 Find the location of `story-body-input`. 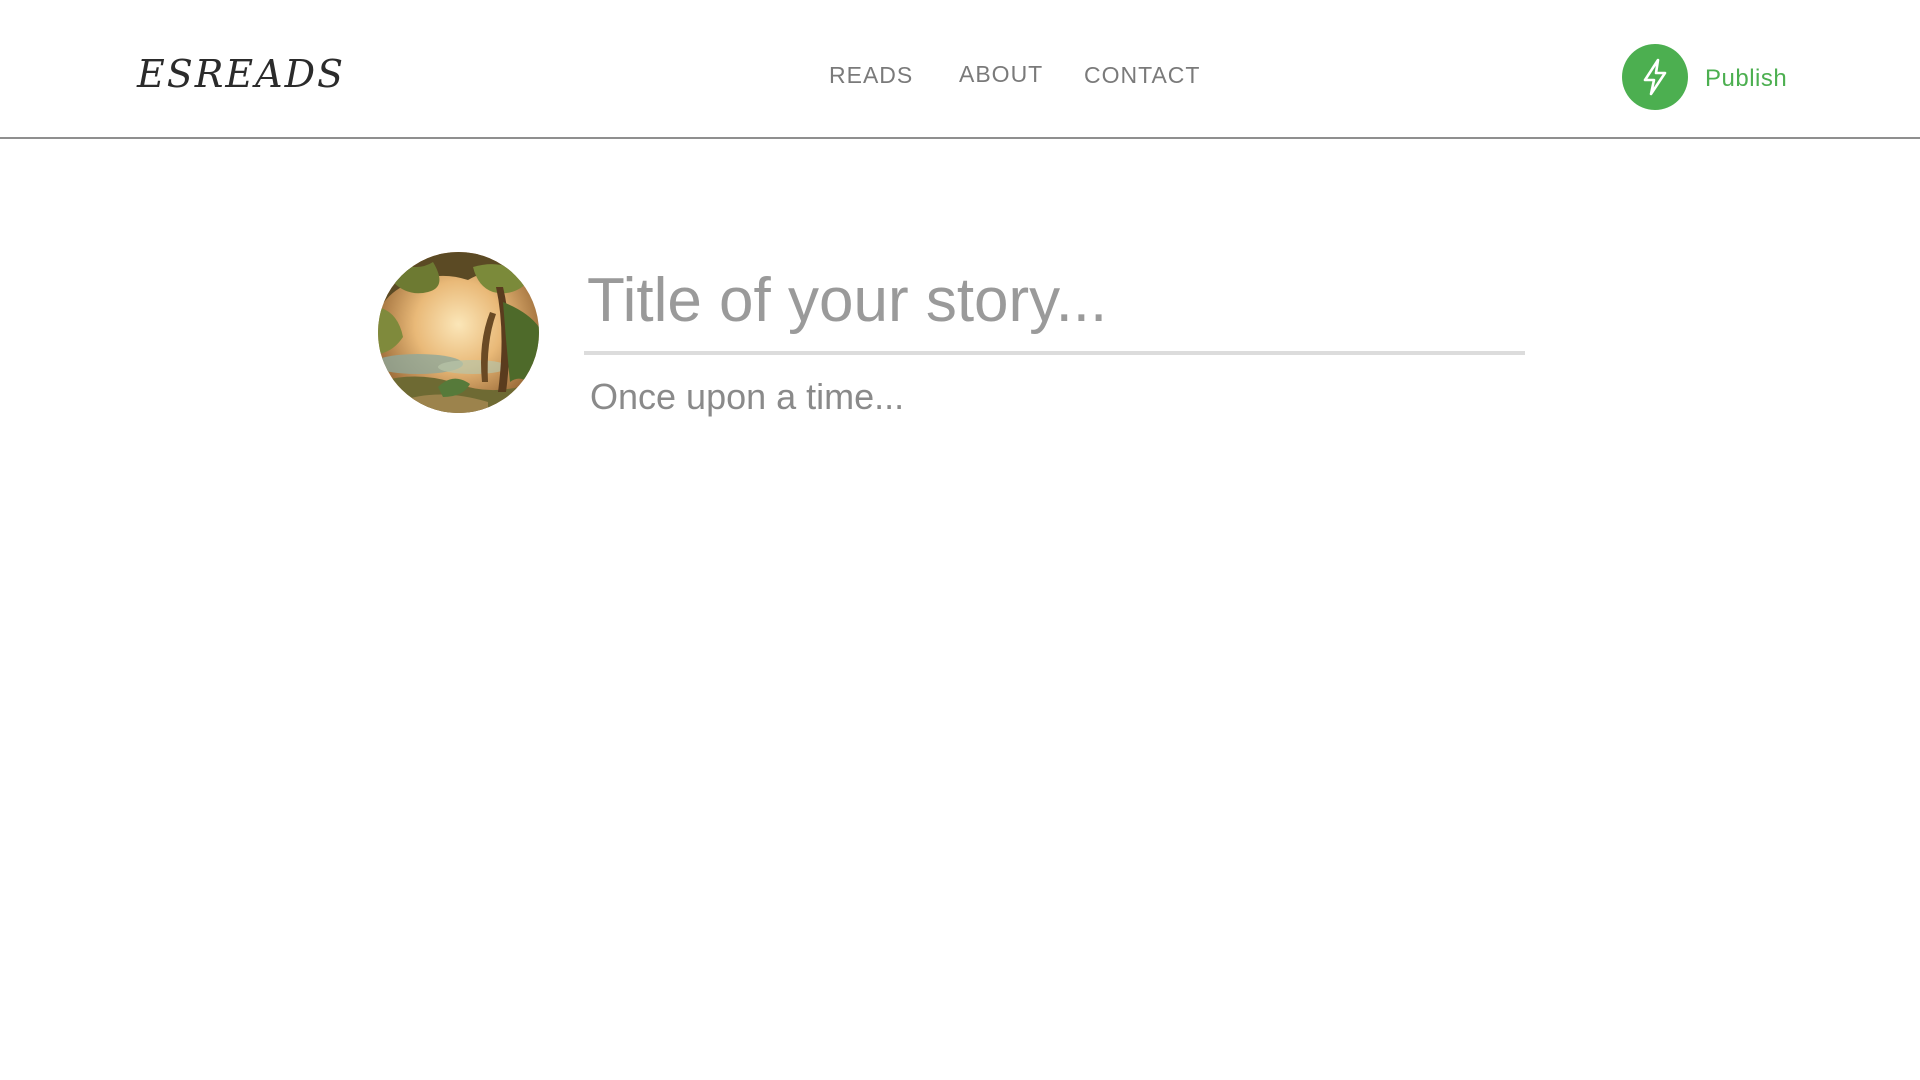

story-body-input is located at coordinates (1054, 402).